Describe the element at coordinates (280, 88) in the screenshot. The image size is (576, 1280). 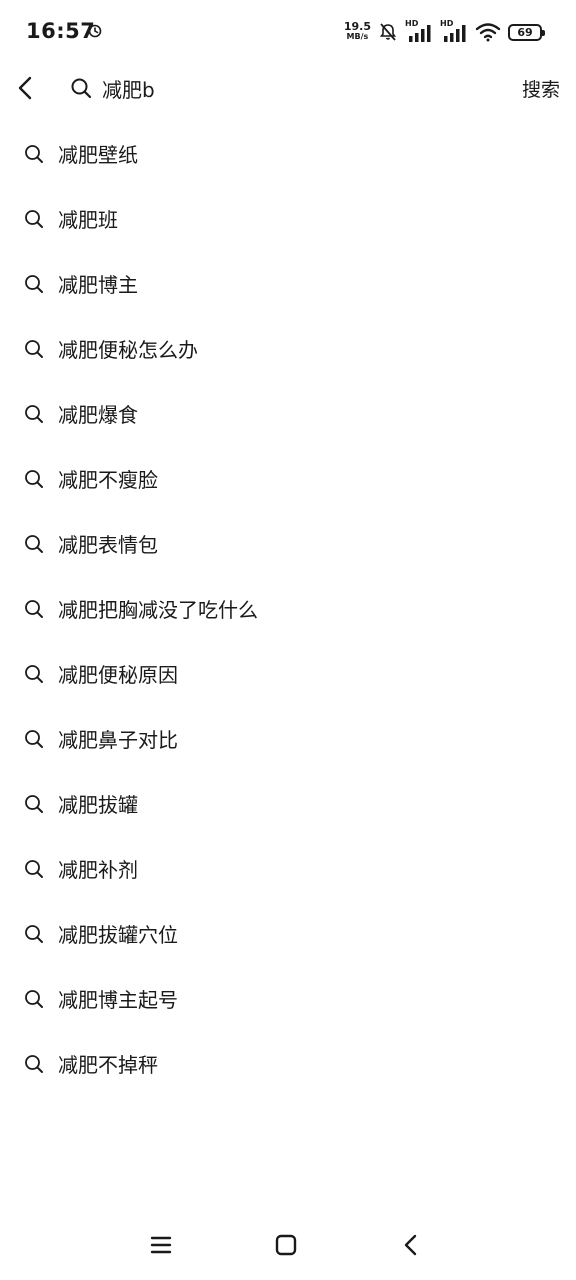
I see `search-input: 减肥b` at that location.